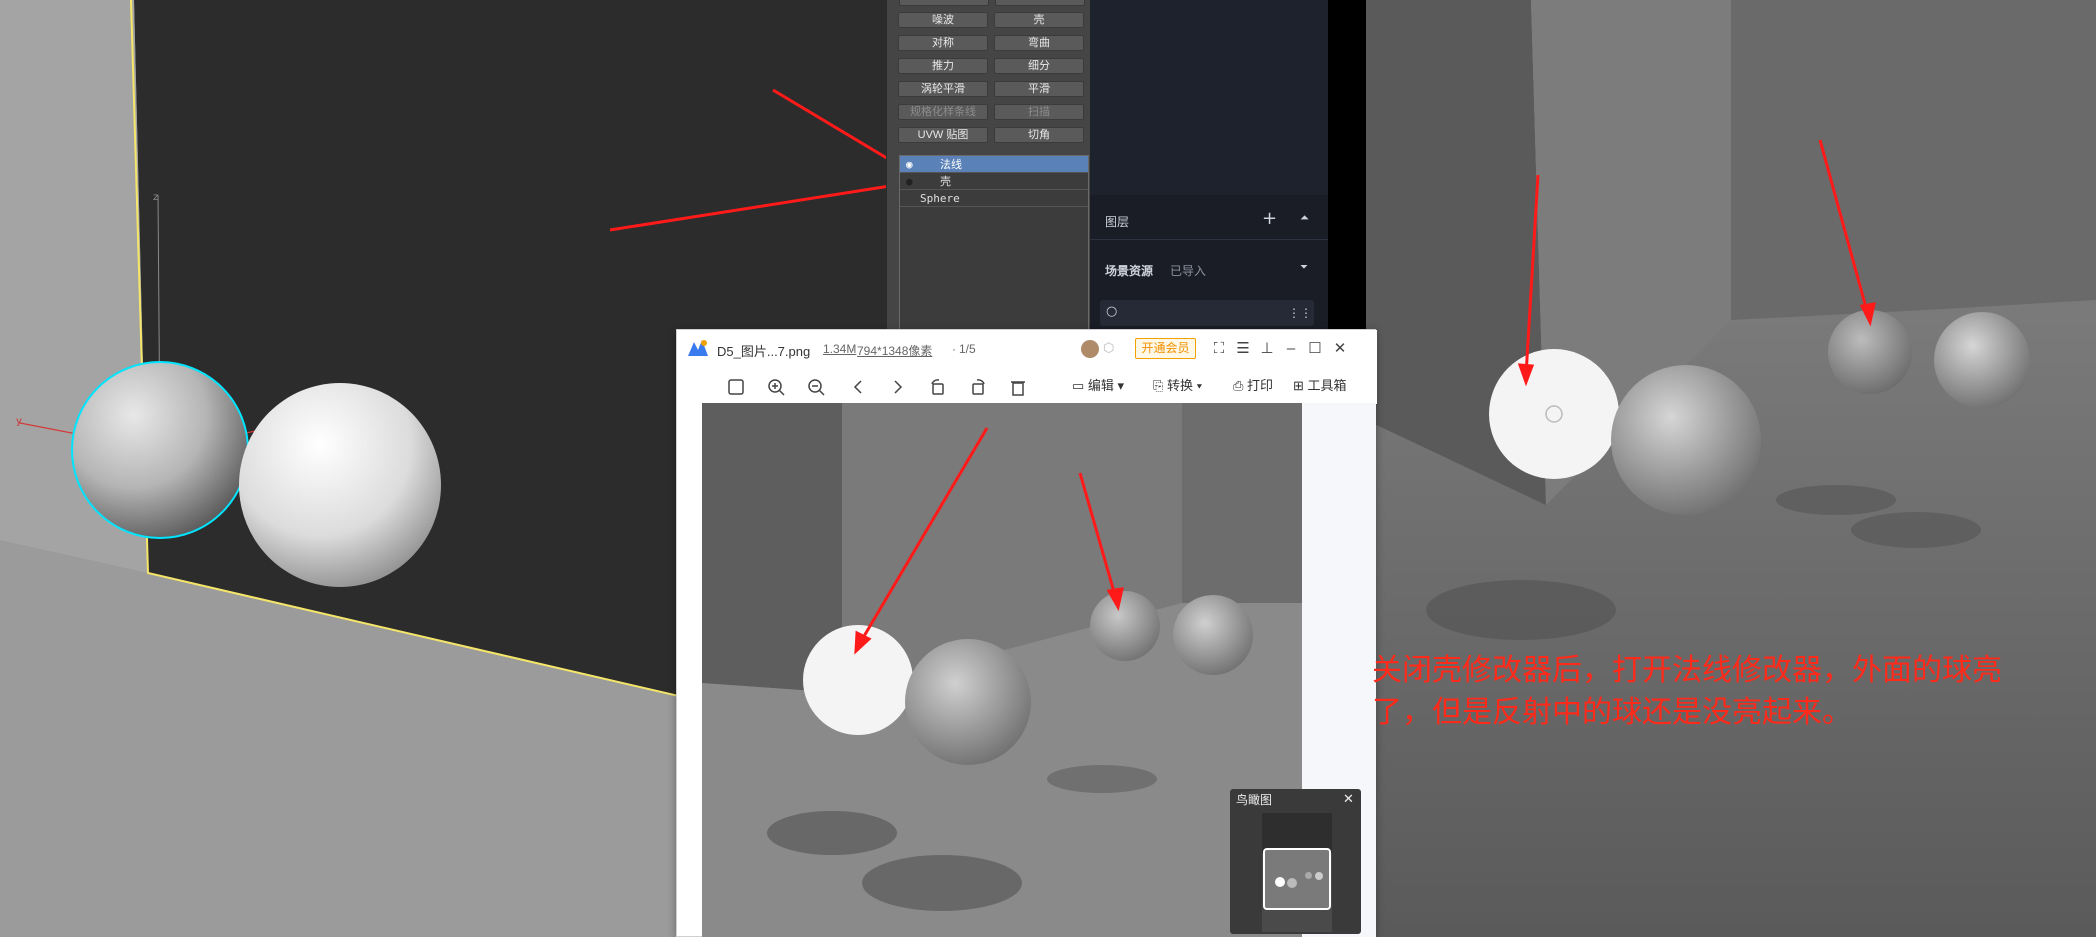 This screenshot has width=2096, height=937. I want to click on imported-label: 已导入, so click(1188, 270).